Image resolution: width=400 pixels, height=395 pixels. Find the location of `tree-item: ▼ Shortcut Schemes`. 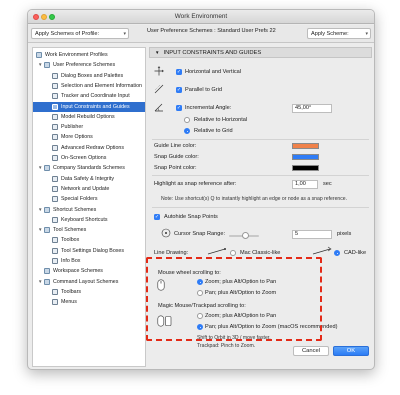

tree-item: ▼ Shortcut Schemes is located at coordinates (89, 210).